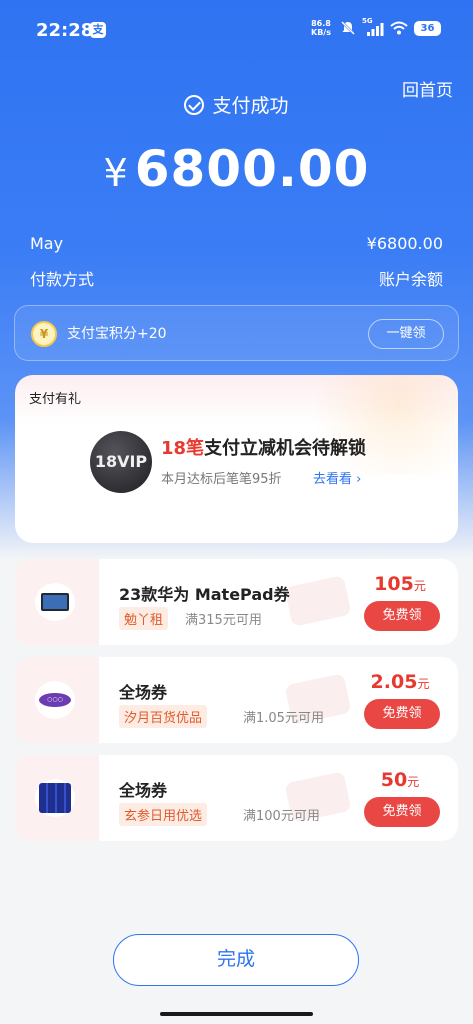  What do you see at coordinates (236, 278) in the screenshot?
I see `payment-method-row: 付款方式 账户余额` at bounding box center [236, 278].